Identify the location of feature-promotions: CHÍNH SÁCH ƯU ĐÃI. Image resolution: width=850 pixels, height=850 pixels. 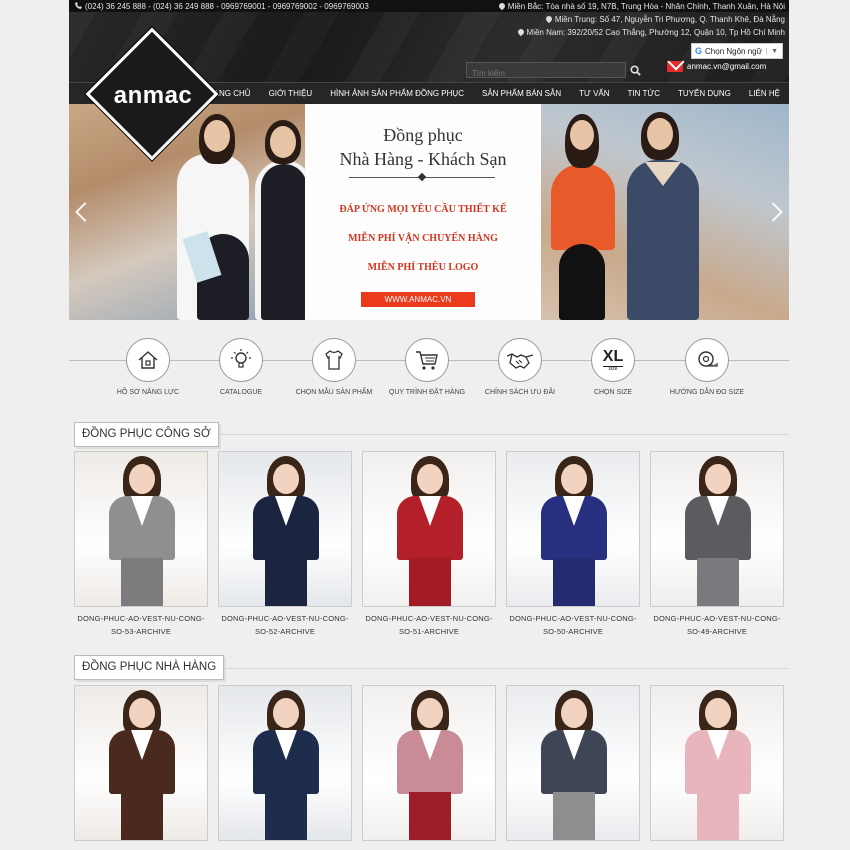
(520, 367).